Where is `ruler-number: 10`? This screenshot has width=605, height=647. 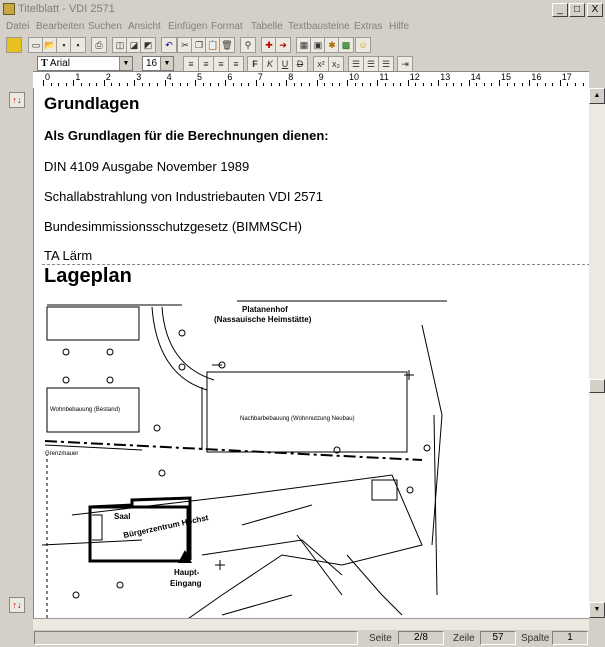
ruler-number: 10 is located at coordinates (354, 77).